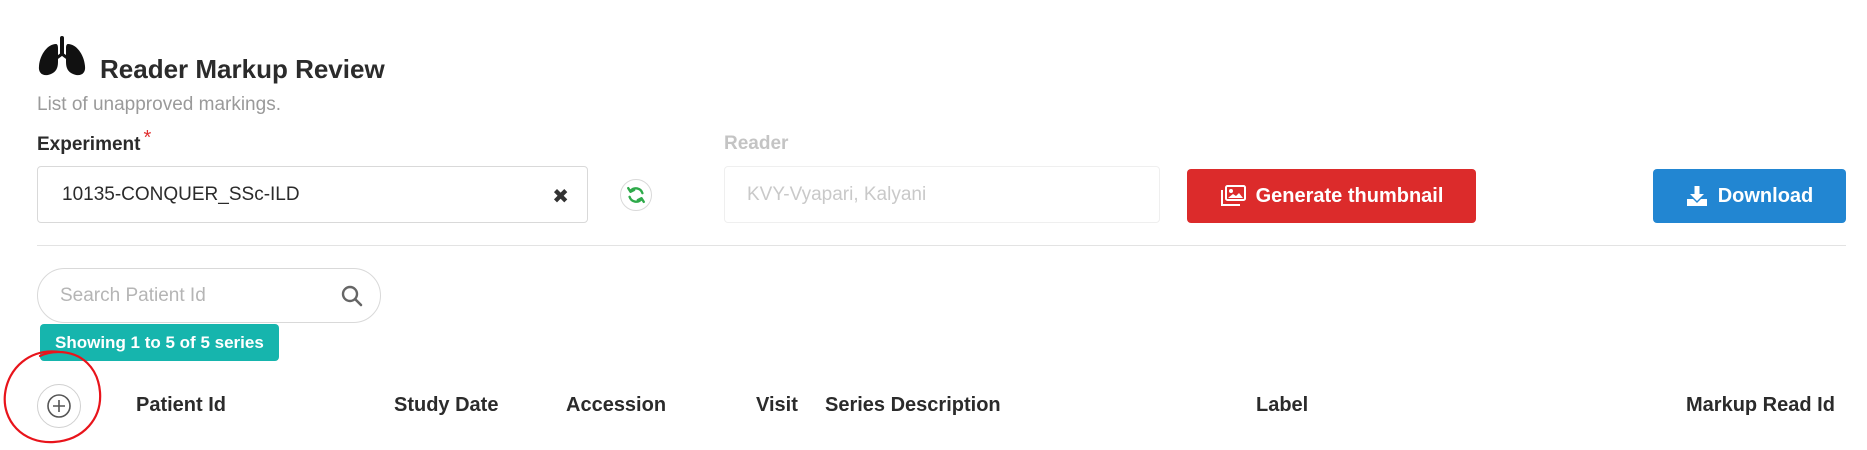 This screenshot has height=450, width=1867. Describe the element at coordinates (312, 194) in the screenshot. I see `experiment-select: 10135-CONQUER_SSc-ILD ✖` at that location.